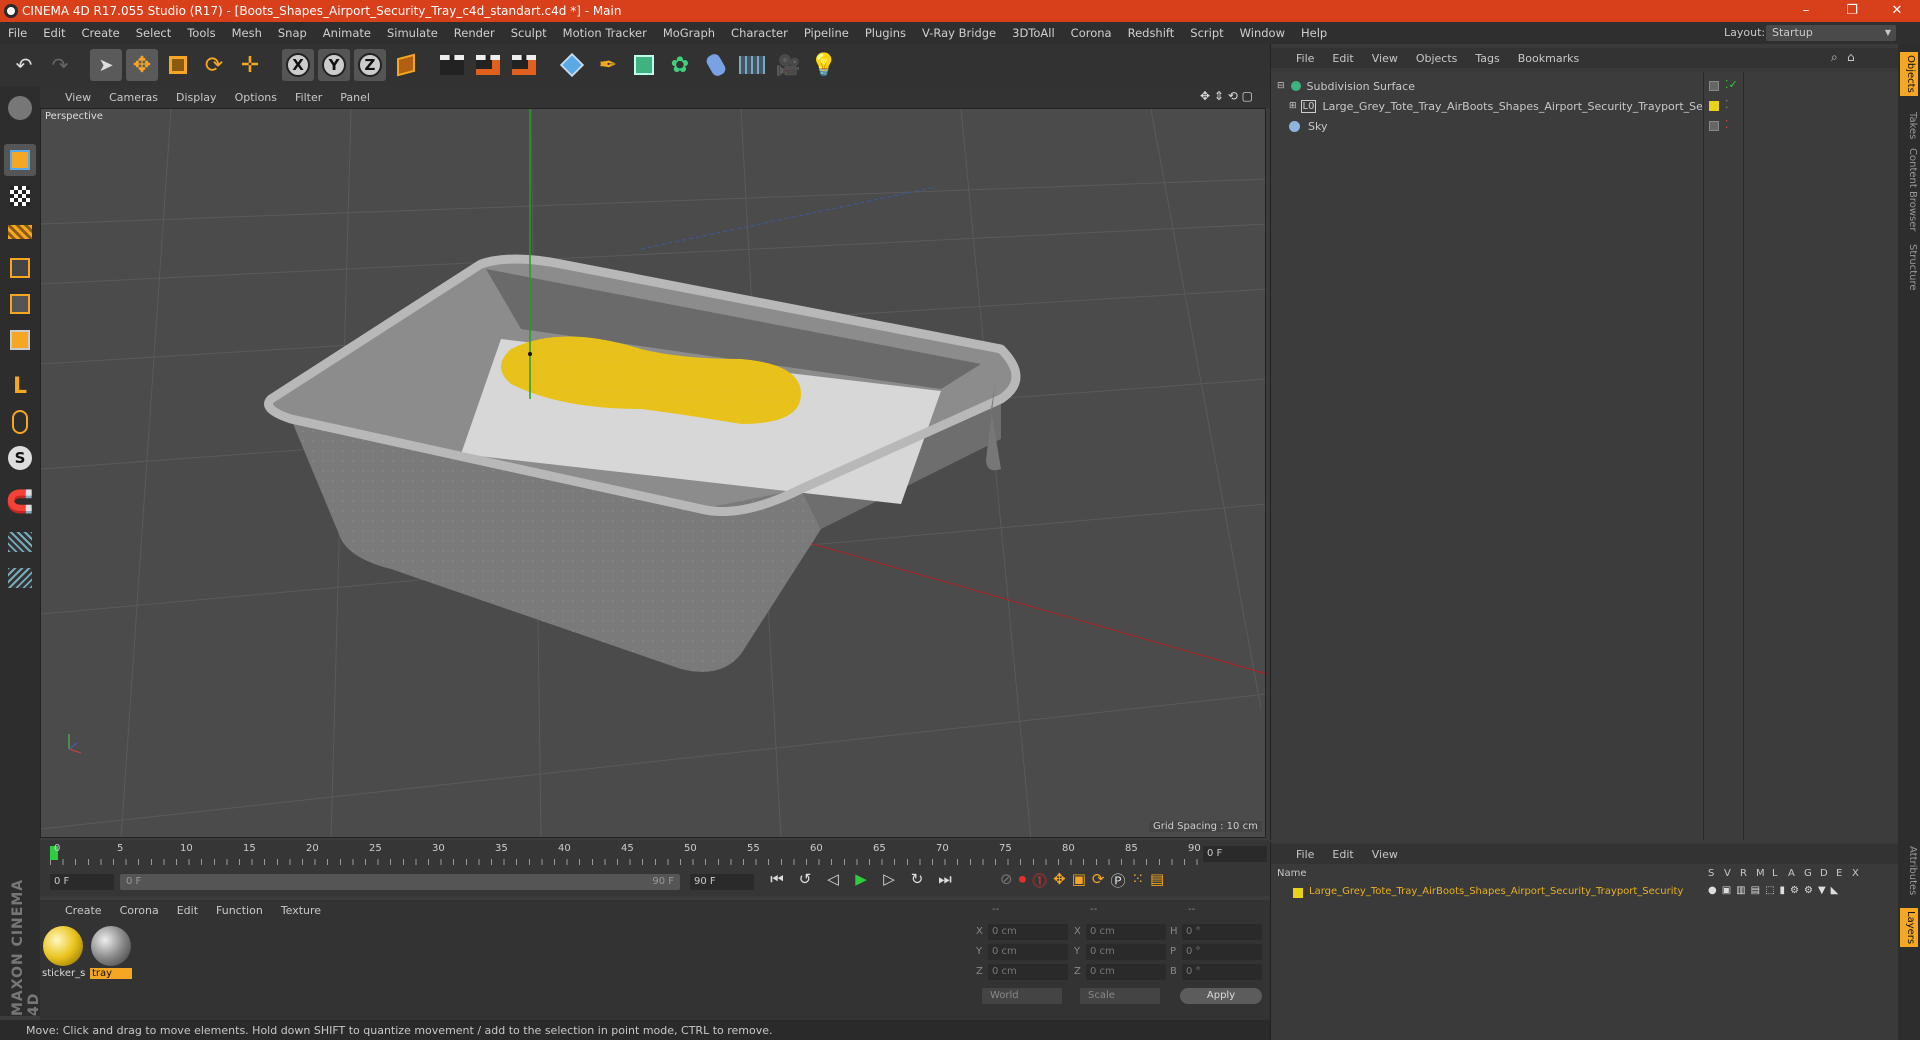 Image resolution: width=1920 pixels, height=1040 pixels. I want to click on key-grid-icon: ⁙, so click(1137, 880).